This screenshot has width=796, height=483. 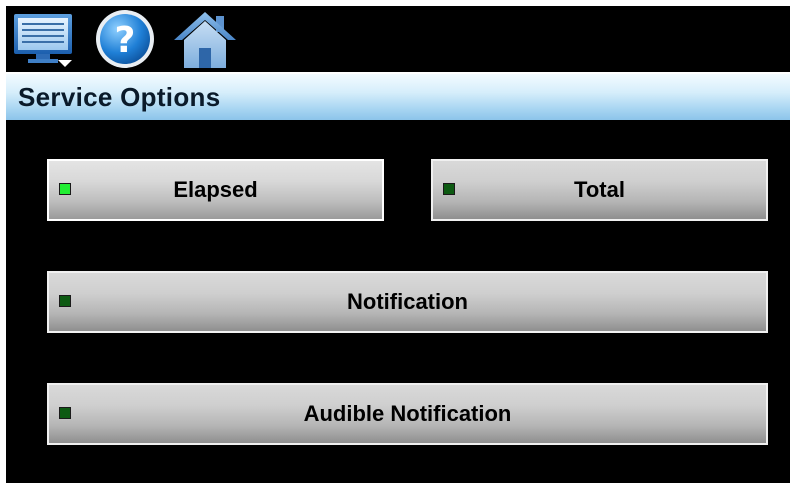 I want to click on elapsed-label: Elapsed, so click(x=215, y=189).